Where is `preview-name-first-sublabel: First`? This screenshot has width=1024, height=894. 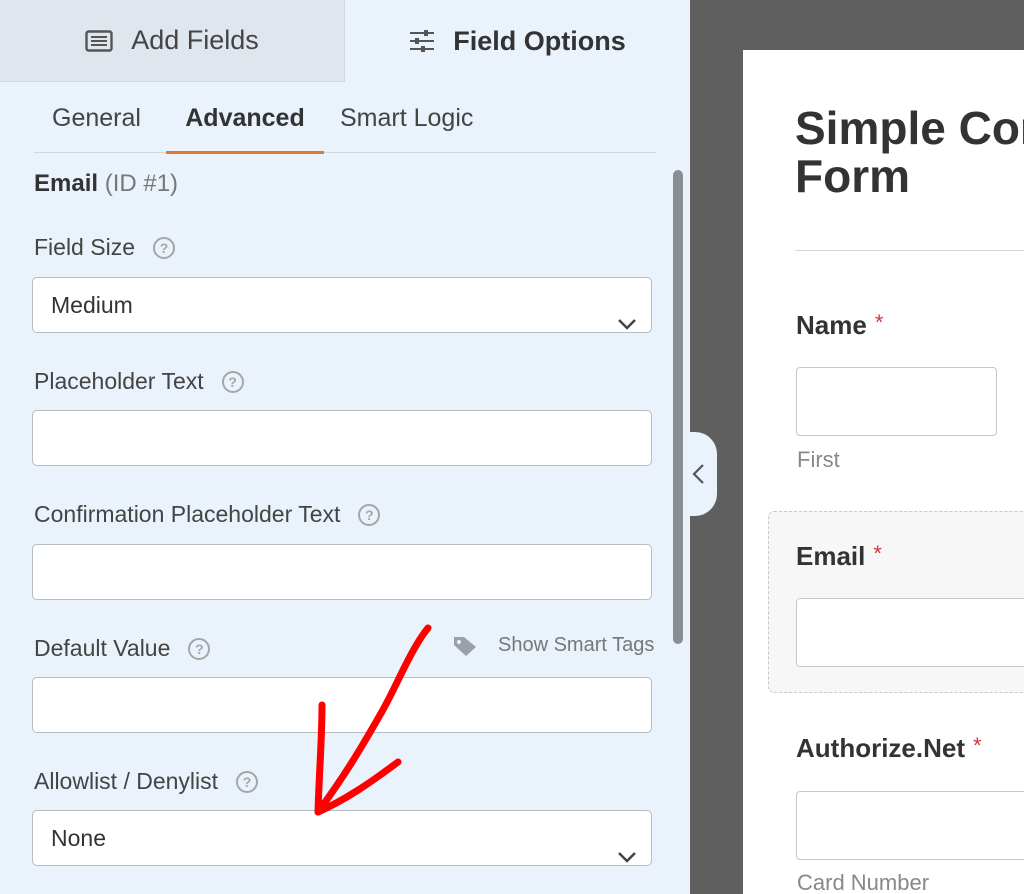
preview-name-first-sublabel: First is located at coordinates (818, 459).